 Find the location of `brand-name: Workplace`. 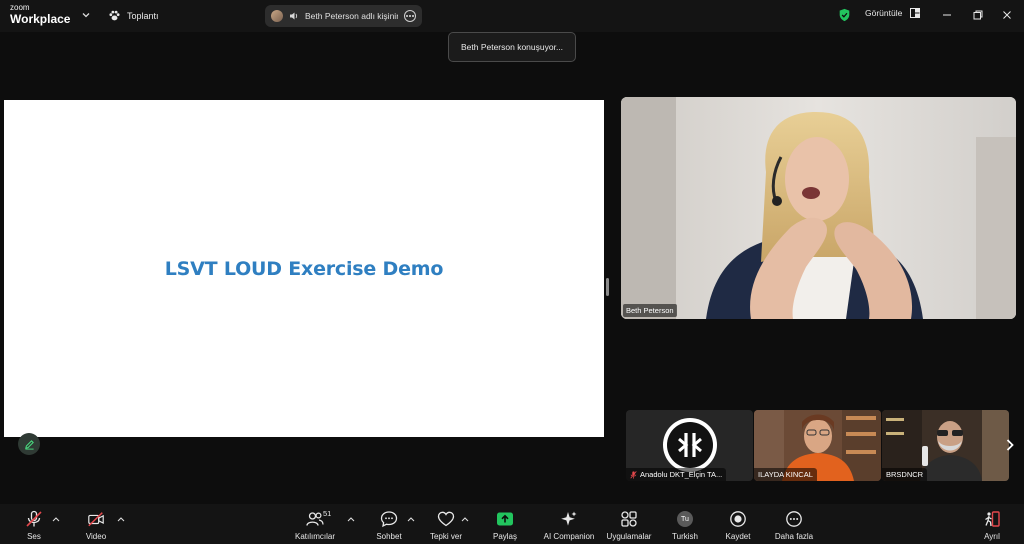

brand-name: Workplace is located at coordinates (40, 19).